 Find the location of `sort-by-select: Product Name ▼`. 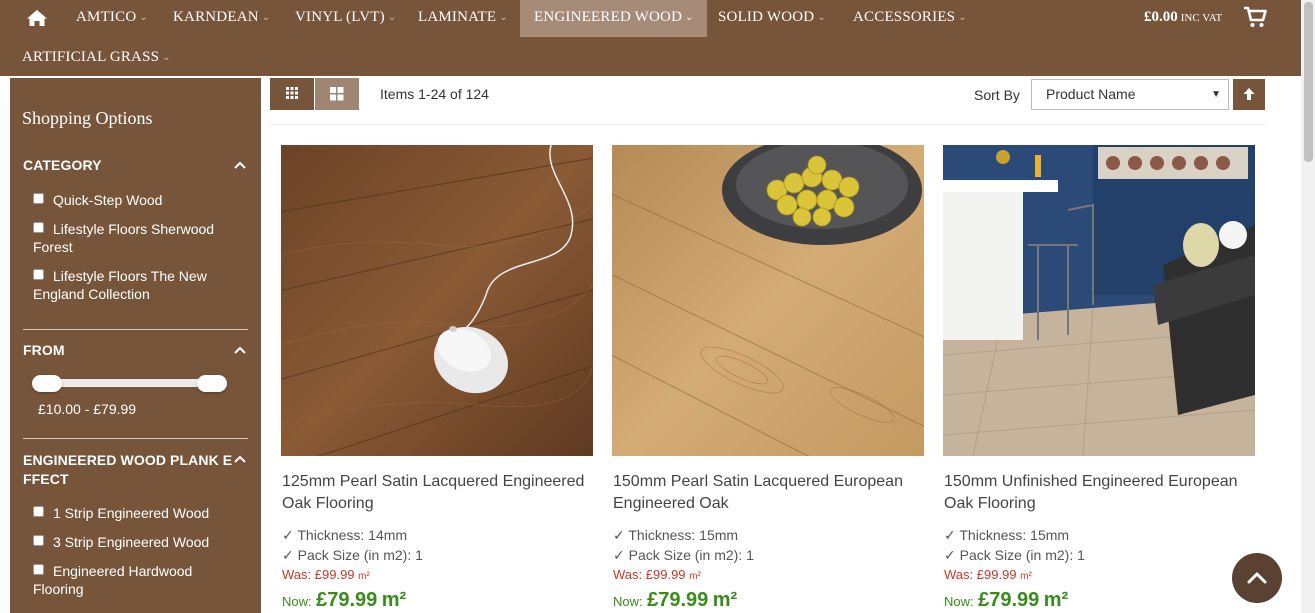

sort-by-select: Product Name ▼ is located at coordinates (1130, 94).